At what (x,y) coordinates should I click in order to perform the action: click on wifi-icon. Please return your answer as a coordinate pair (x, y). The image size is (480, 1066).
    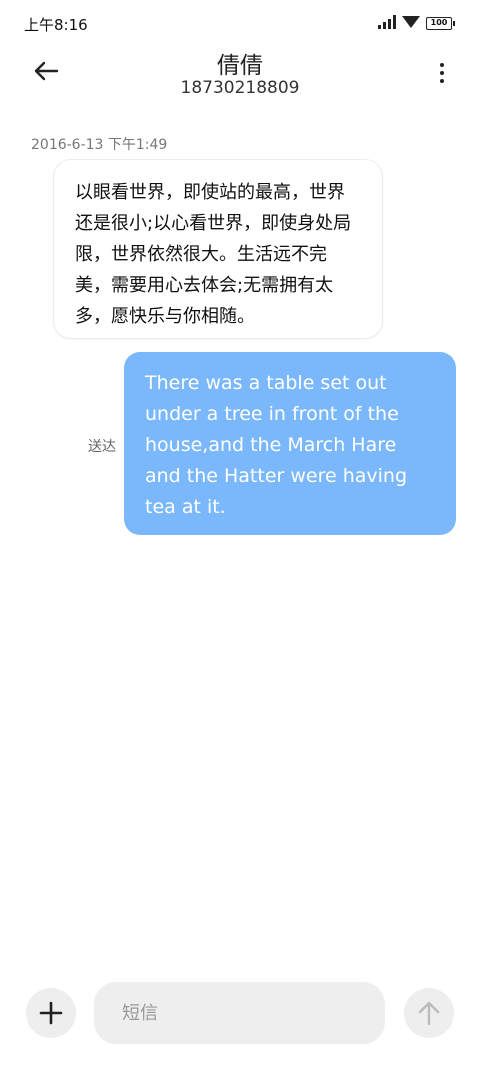
    Looking at the image, I should click on (411, 23).